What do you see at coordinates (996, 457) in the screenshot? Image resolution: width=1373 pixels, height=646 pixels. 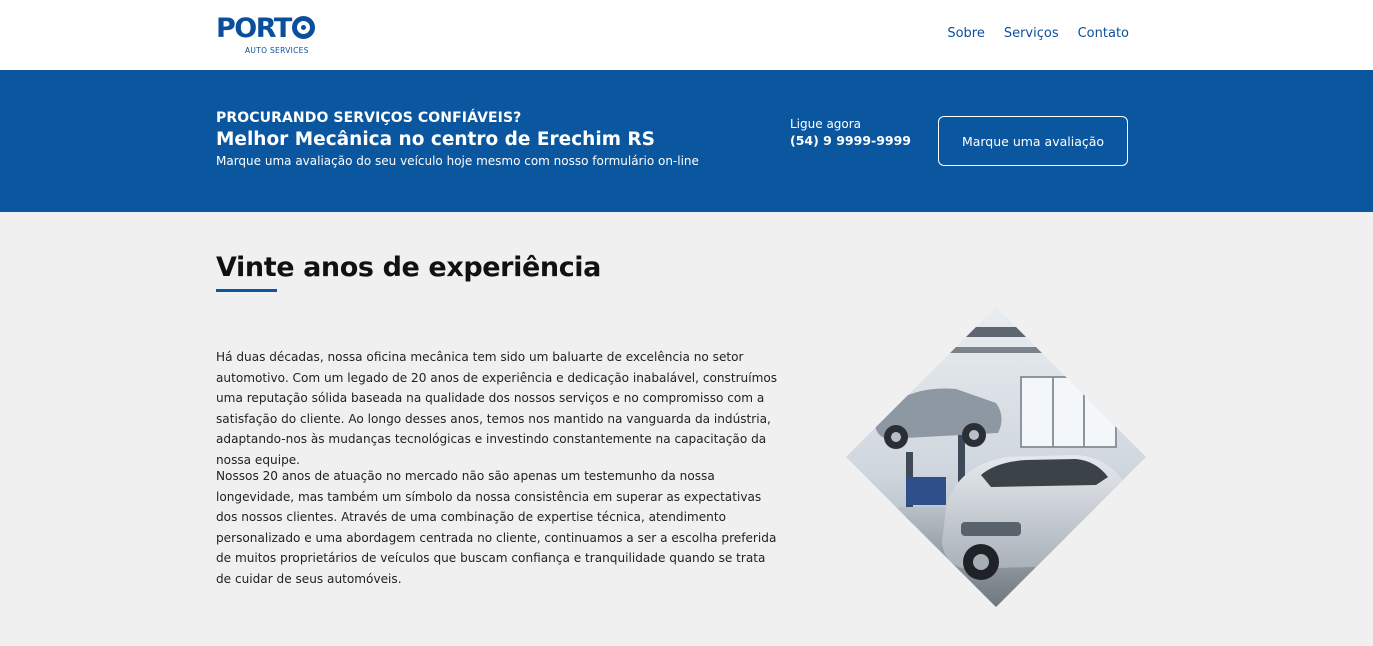 I see `workshop-photo` at bounding box center [996, 457].